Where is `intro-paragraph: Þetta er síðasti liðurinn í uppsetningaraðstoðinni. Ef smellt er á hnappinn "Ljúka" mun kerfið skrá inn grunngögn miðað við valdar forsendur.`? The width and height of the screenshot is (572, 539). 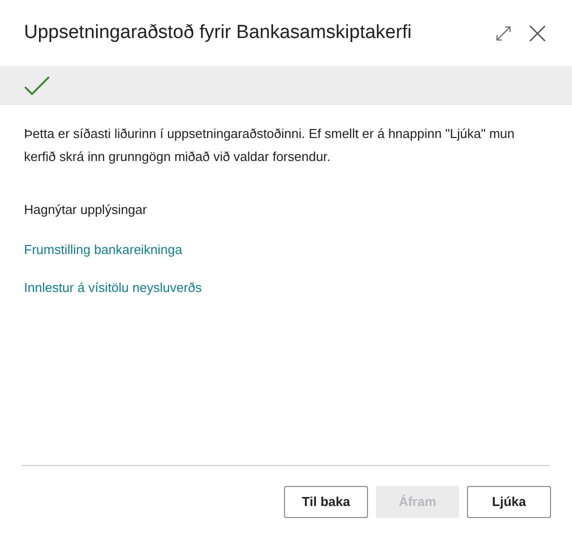 intro-paragraph: Þetta er síðasti liðurinn í uppsetningaraðstoðinni. Ef smellt er á hnappinn "Ljúka" mun kerfið skrá inn grunngögn miðað við valdar forsendur. is located at coordinates (269, 145).